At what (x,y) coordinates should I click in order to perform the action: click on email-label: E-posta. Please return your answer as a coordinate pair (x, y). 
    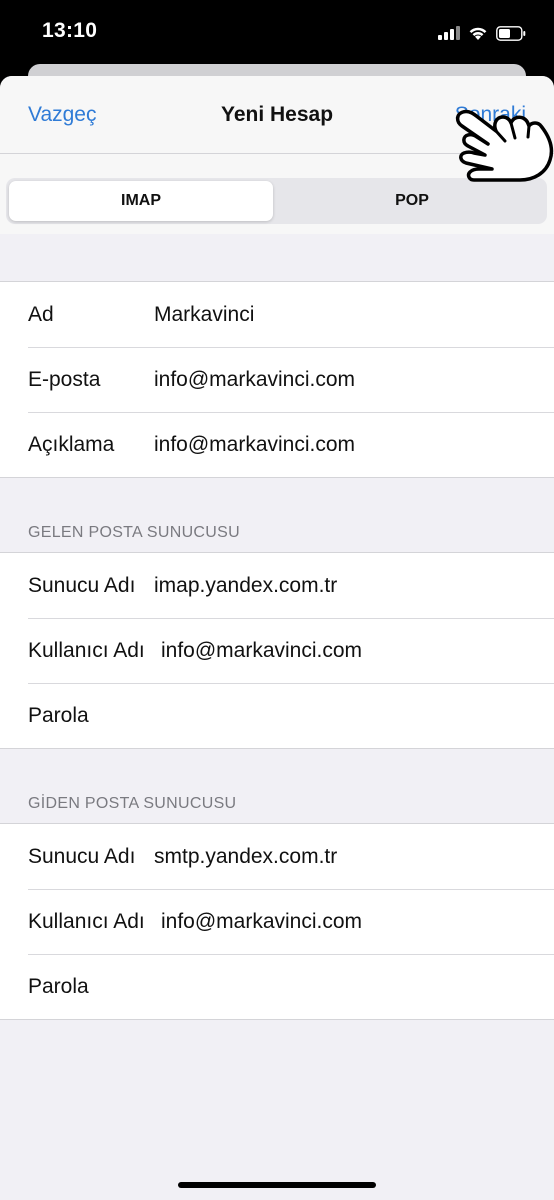
    Looking at the image, I should click on (64, 379).